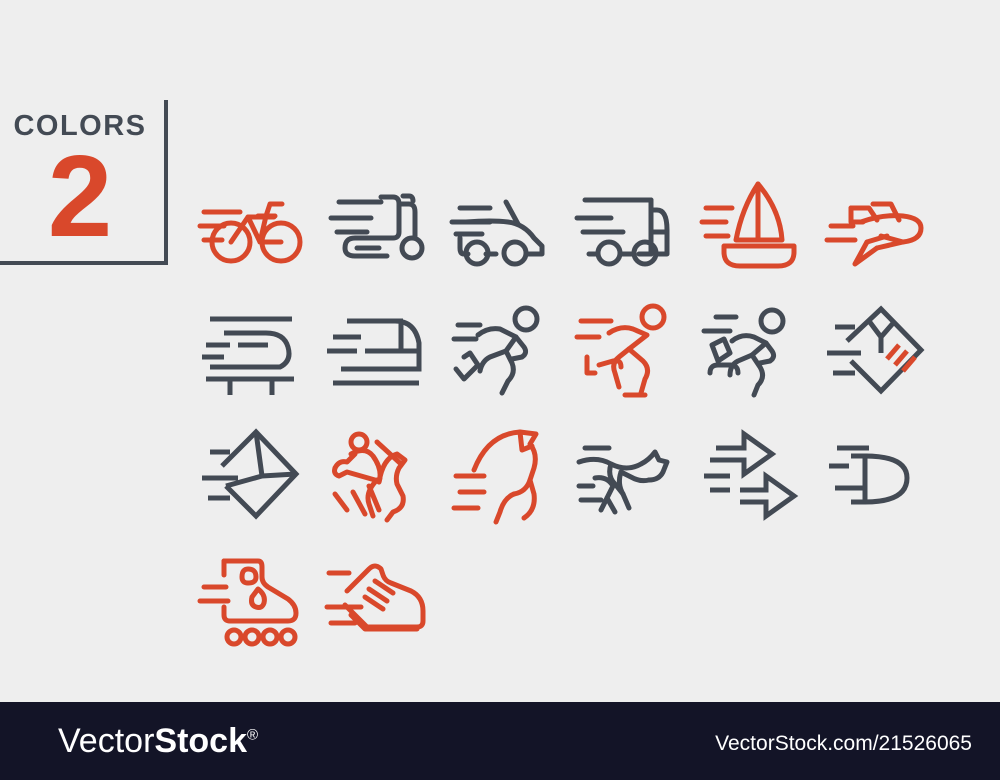  Describe the element at coordinates (249, 232) in the screenshot. I see `bicycle-icon` at that location.